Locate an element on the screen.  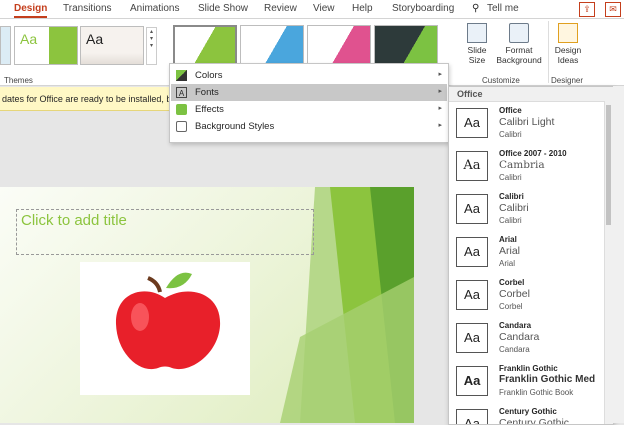
tab-review: Review is located at coordinates (280, 8).